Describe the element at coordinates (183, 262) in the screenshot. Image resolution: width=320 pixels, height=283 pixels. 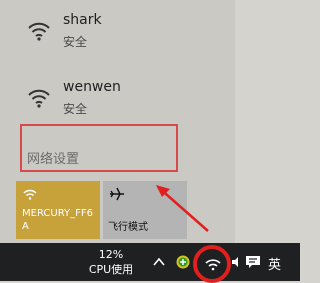
I see `app-tray-icon` at that location.